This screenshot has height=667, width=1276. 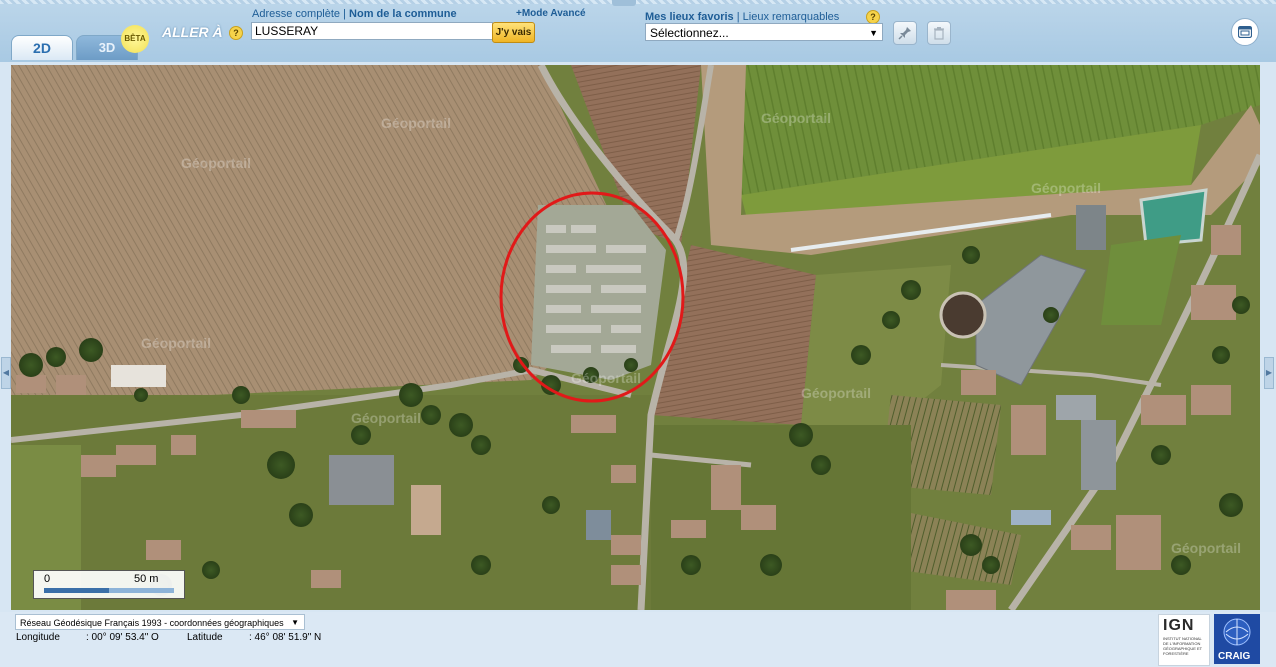 What do you see at coordinates (47, 579) in the screenshot?
I see `scale-min: 0` at bounding box center [47, 579].